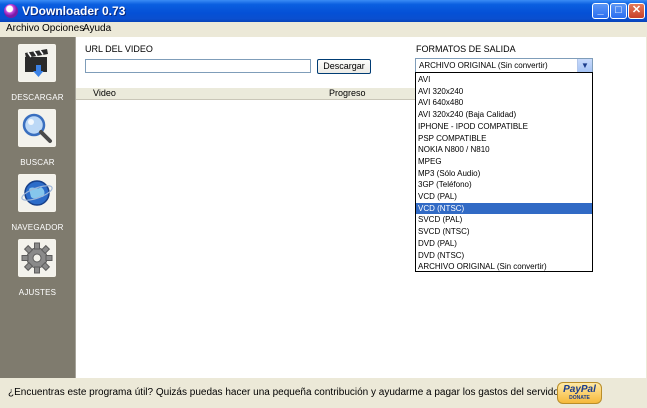  Describe the element at coordinates (579, 398) in the screenshot. I see `paypal-donate-label: DONATE` at that location.